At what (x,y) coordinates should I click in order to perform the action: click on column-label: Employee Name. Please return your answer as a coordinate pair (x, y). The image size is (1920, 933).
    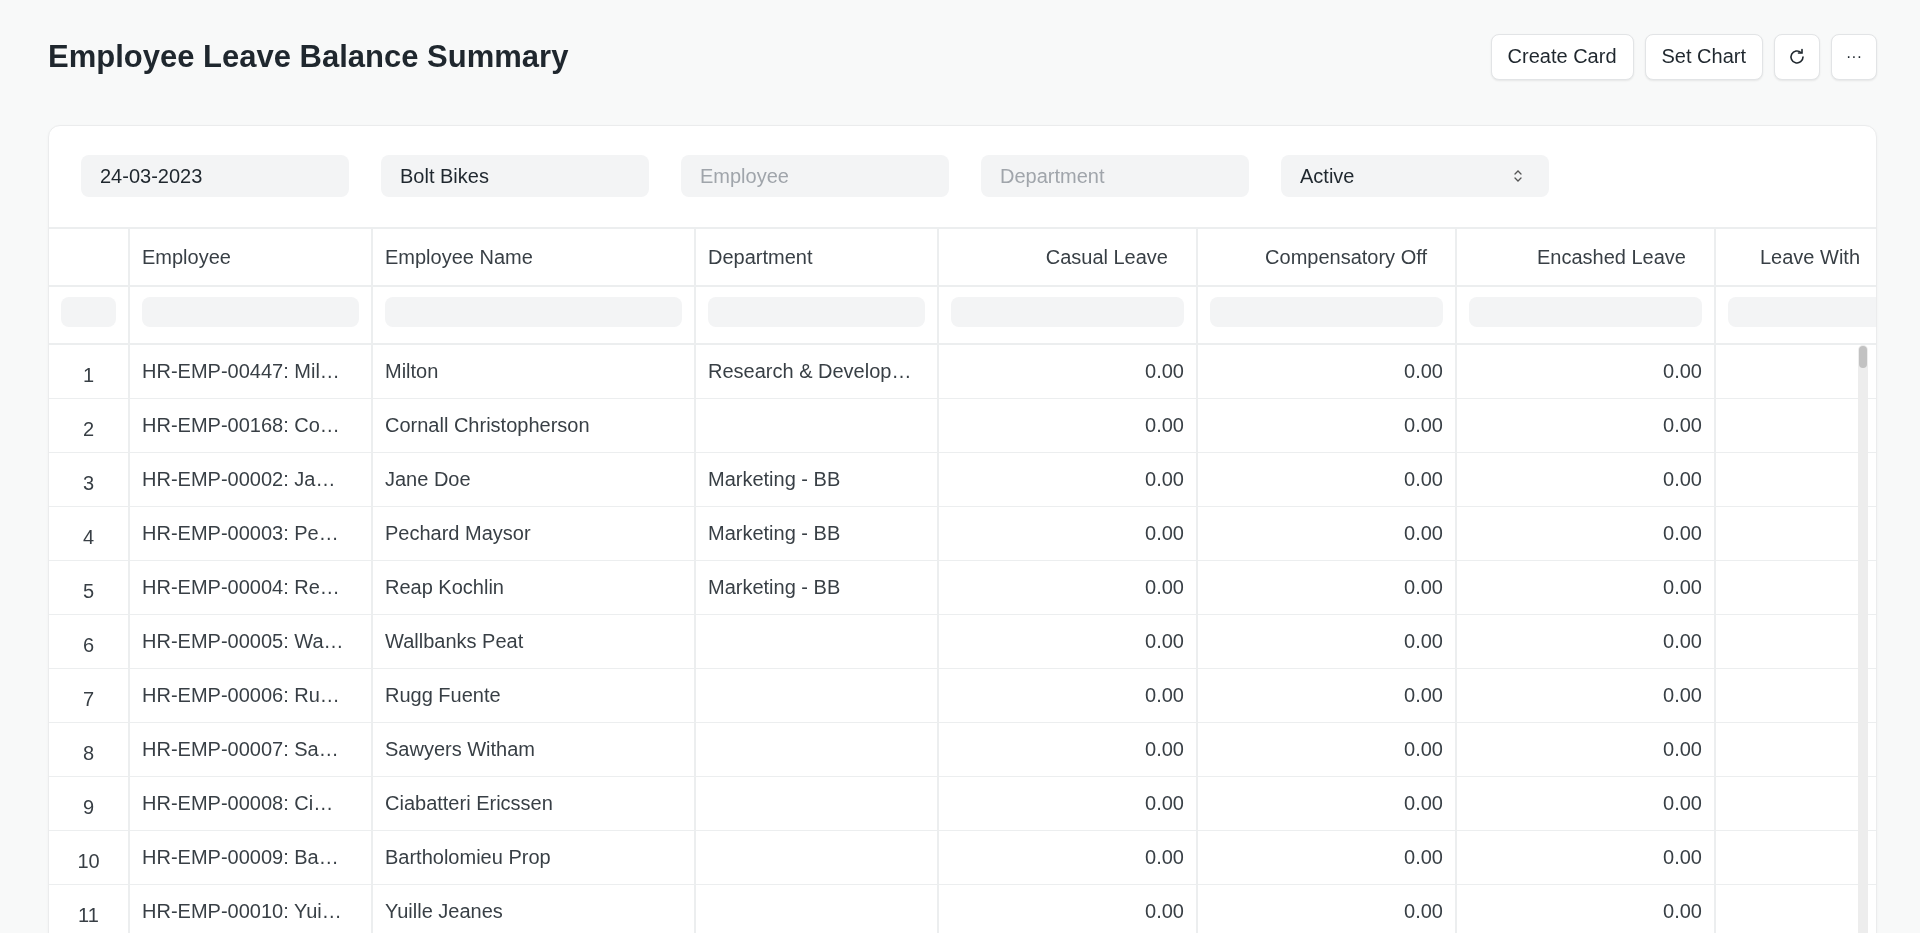
    Looking at the image, I should click on (459, 257).